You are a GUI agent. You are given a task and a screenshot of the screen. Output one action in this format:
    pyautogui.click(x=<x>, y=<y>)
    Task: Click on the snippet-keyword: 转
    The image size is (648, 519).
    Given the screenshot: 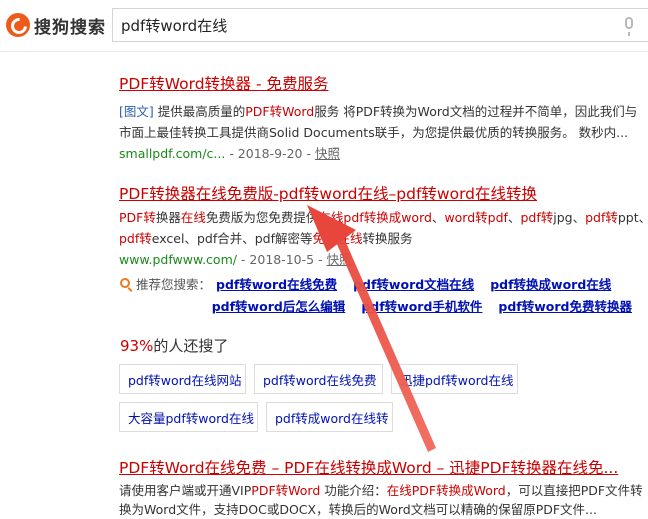 What is the action you would take?
    pyautogui.click(x=149, y=217)
    